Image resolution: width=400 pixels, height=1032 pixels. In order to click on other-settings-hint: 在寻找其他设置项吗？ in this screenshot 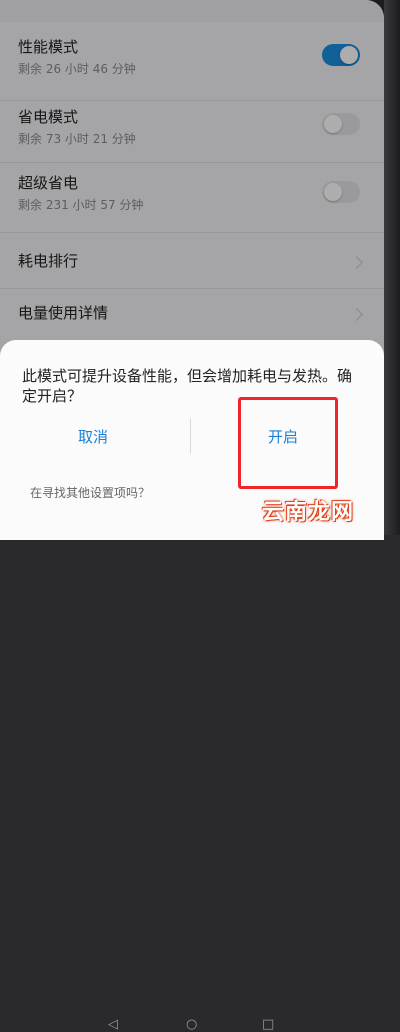, I will do `click(90, 492)`.